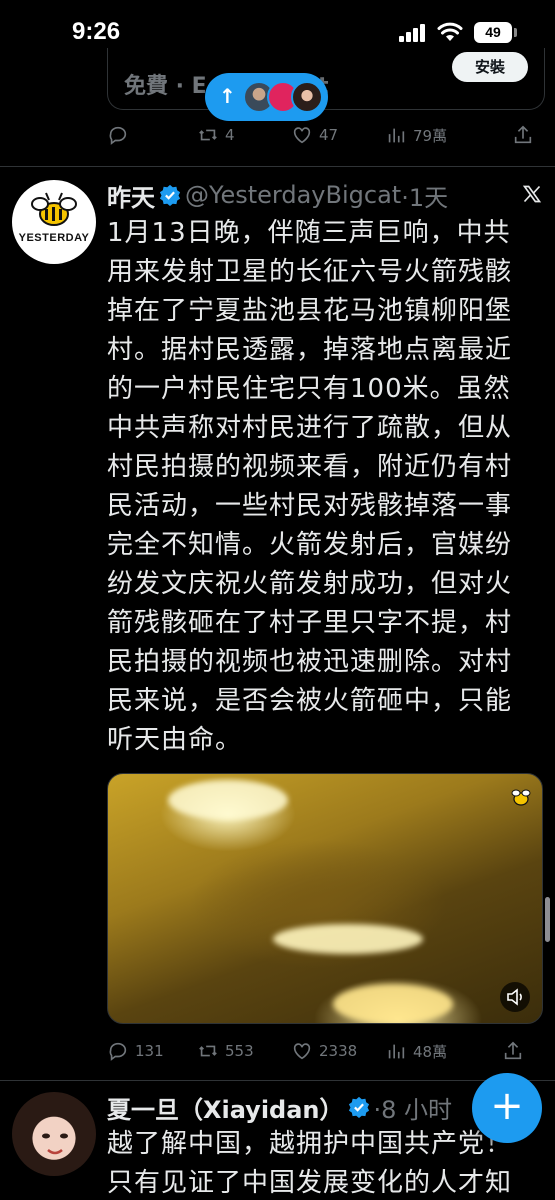 This screenshot has height=1200, width=555. Describe the element at coordinates (96, 31) in the screenshot. I see `status-time: 9:26` at that location.